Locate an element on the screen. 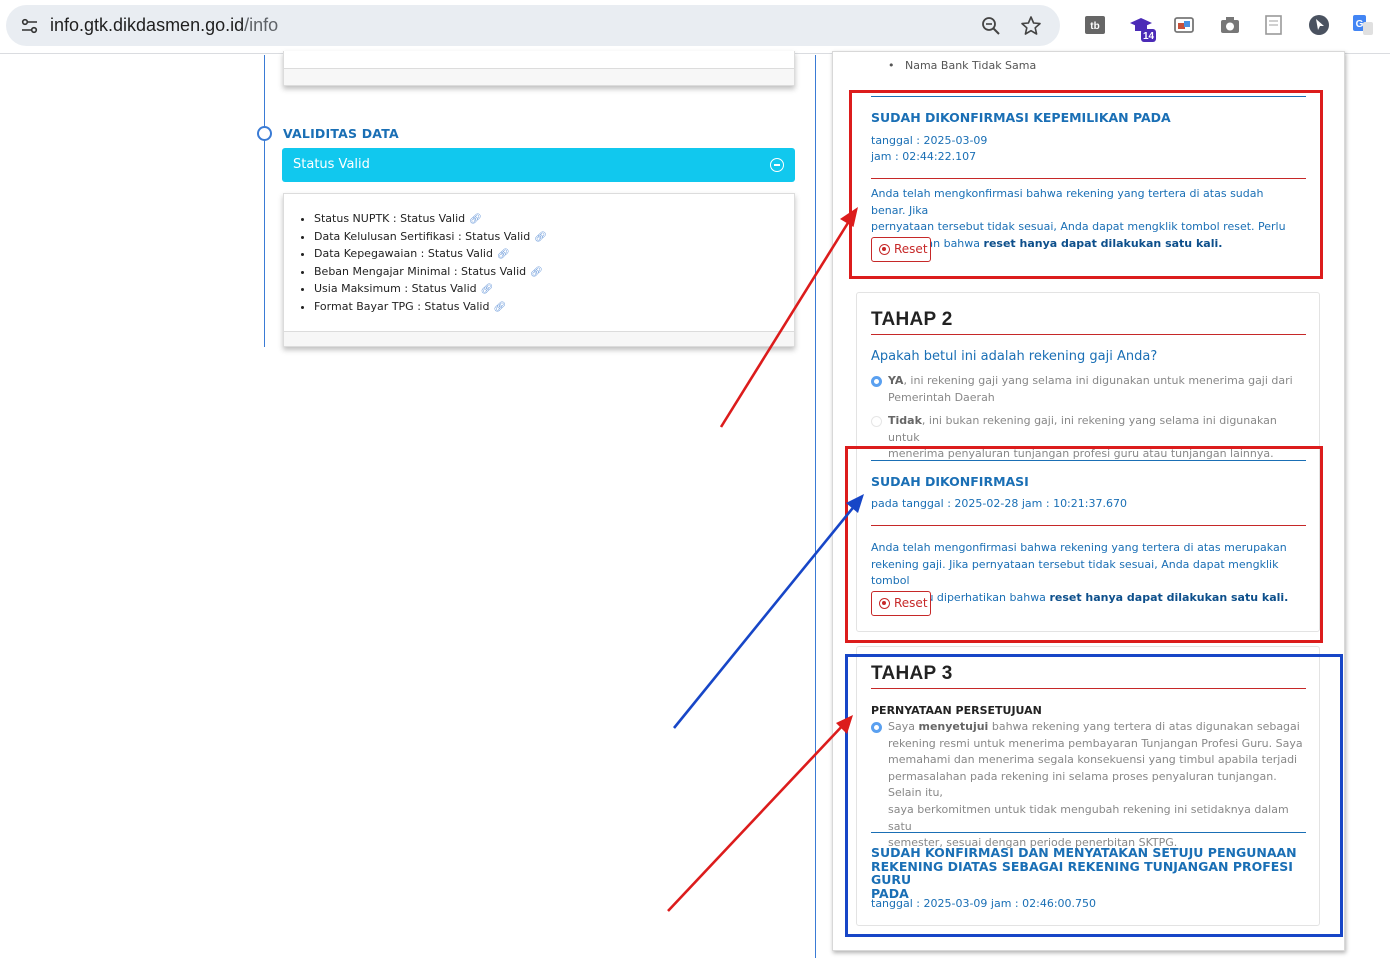 The height and width of the screenshot is (958, 1390). svg-text: G is located at coordinates (1360, 24).